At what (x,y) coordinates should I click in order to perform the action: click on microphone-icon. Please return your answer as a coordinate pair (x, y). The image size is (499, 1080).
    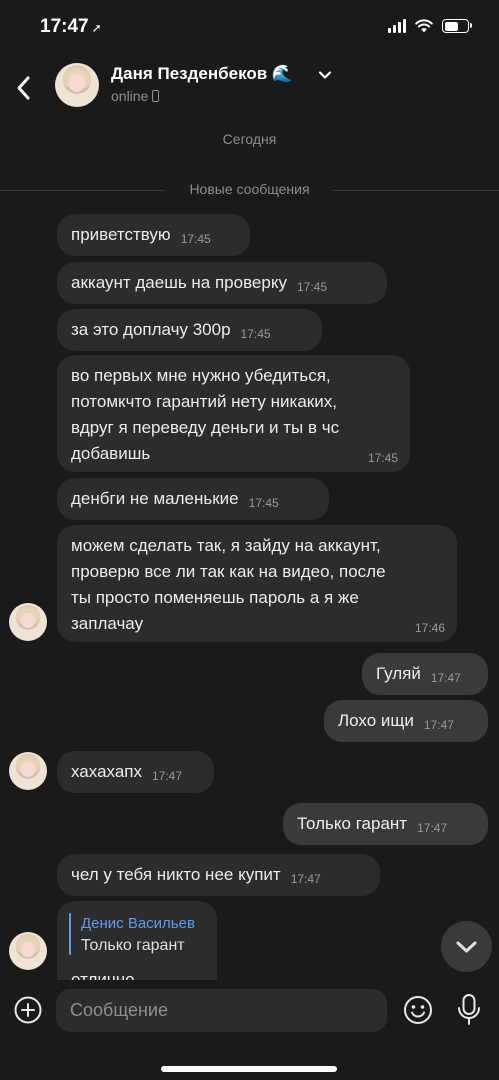
    Looking at the image, I should click on (469, 1010).